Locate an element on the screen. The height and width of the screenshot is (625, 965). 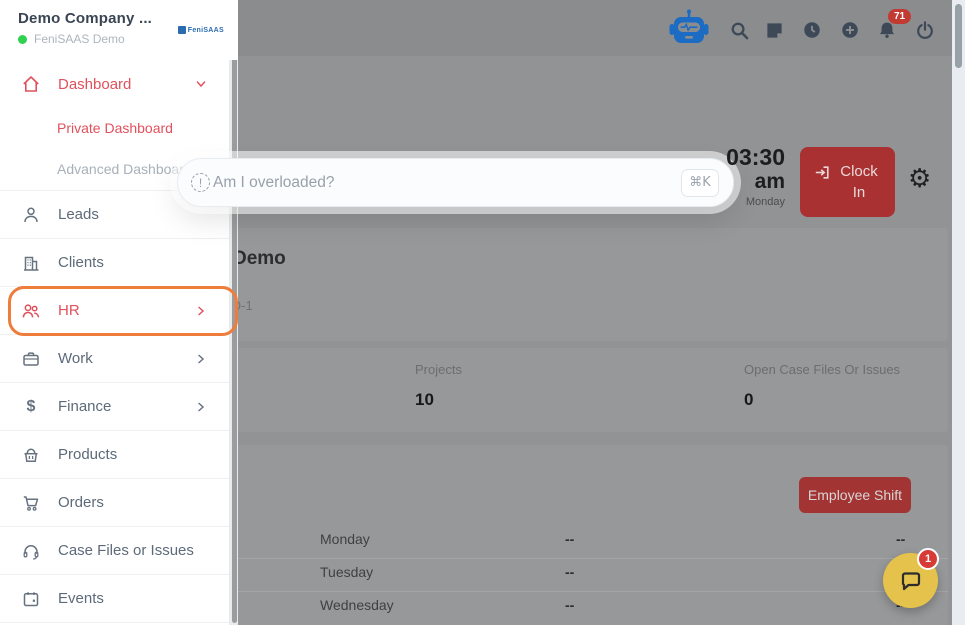
clock-day: Monday is located at coordinates (765, 202).